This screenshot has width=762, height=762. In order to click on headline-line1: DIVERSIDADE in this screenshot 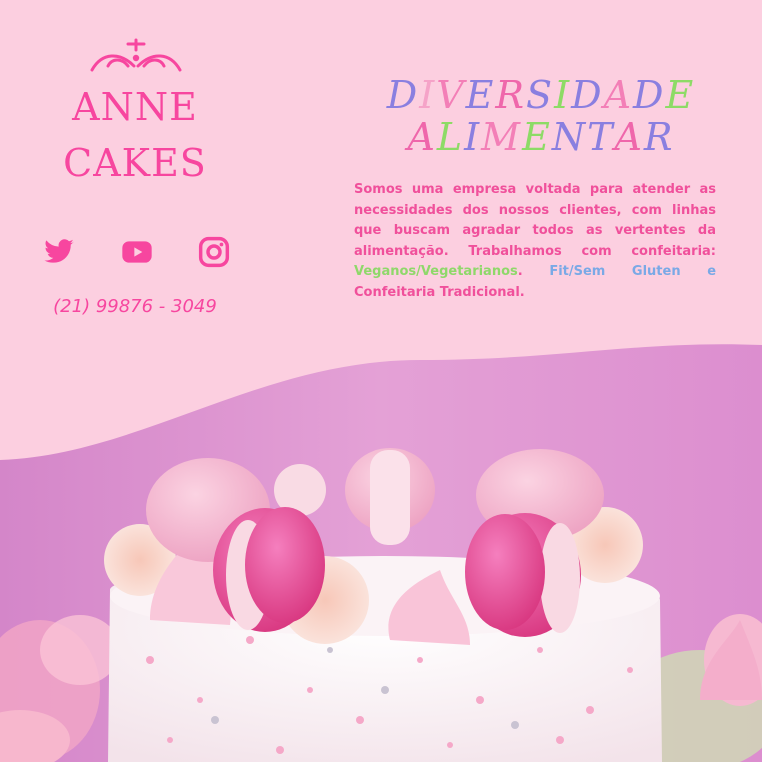, I will do `click(541, 95)`.